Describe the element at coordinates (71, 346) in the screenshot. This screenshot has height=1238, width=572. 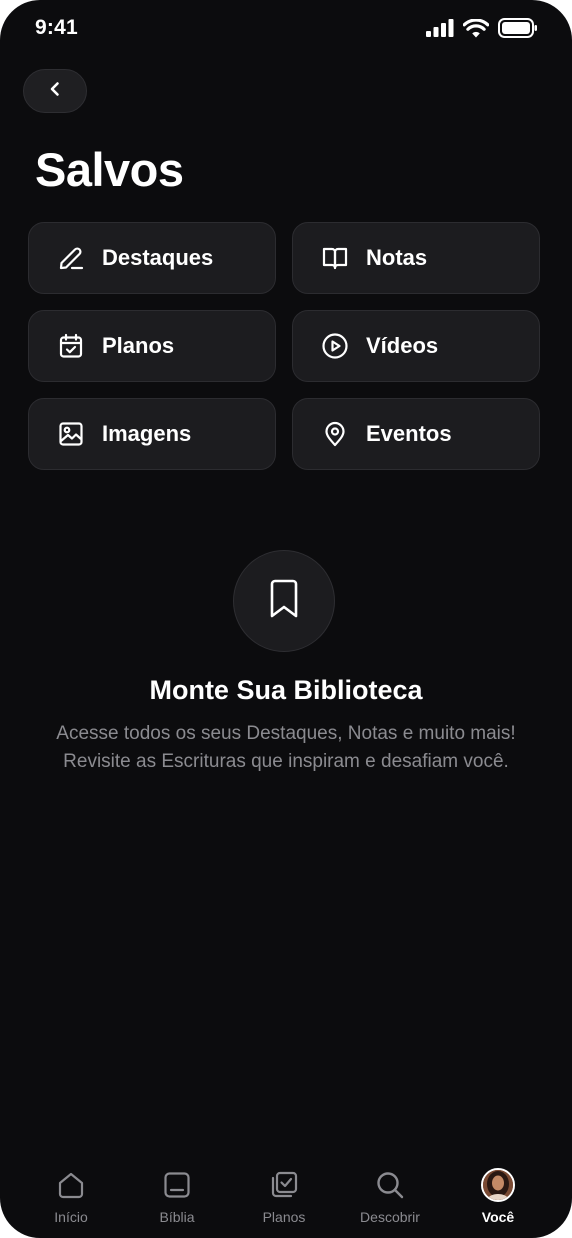
I see `calendar-check-icon` at that location.